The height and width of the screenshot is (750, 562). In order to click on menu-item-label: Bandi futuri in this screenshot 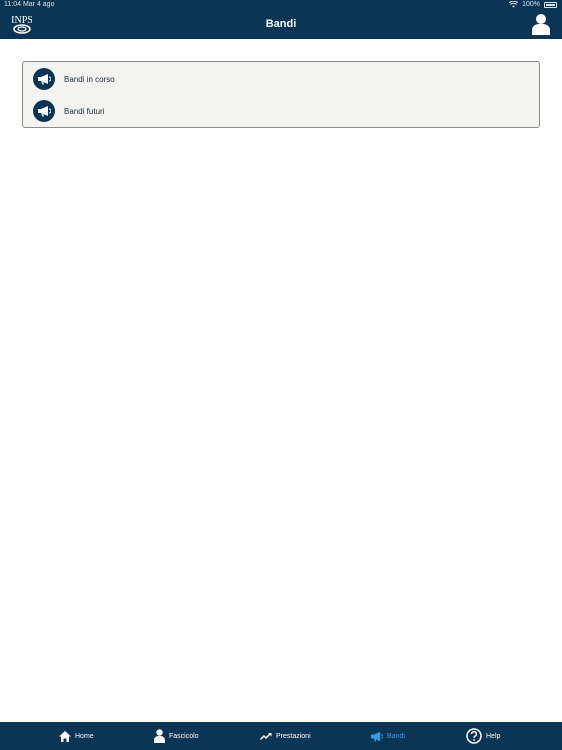, I will do `click(84, 111)`.